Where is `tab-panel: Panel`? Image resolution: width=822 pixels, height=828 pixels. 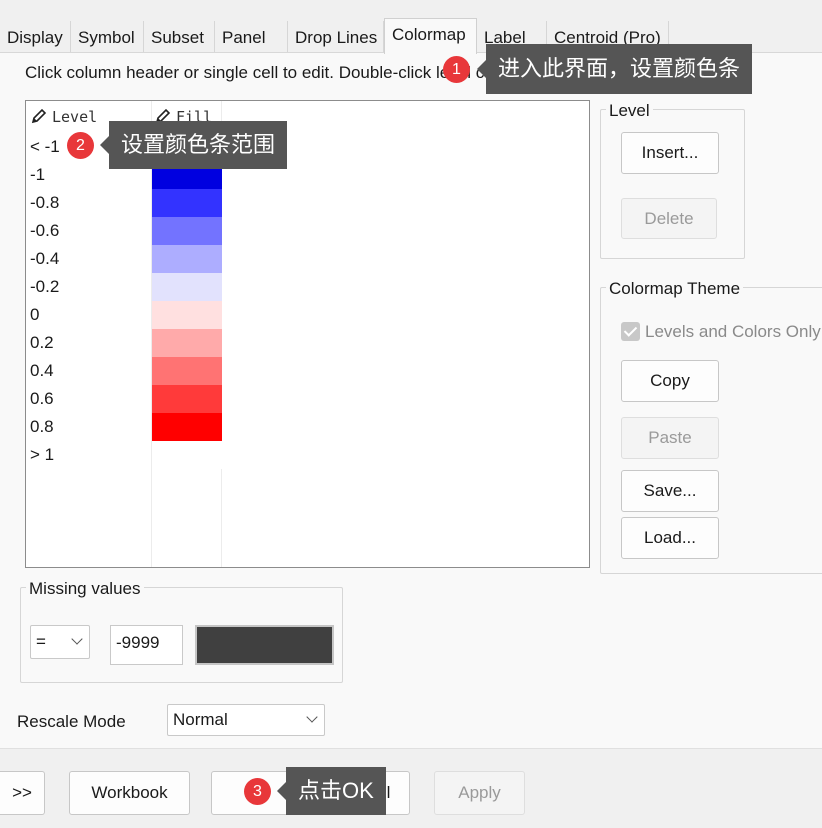
tab-panel: Panel is located at coordinates (251, 37).